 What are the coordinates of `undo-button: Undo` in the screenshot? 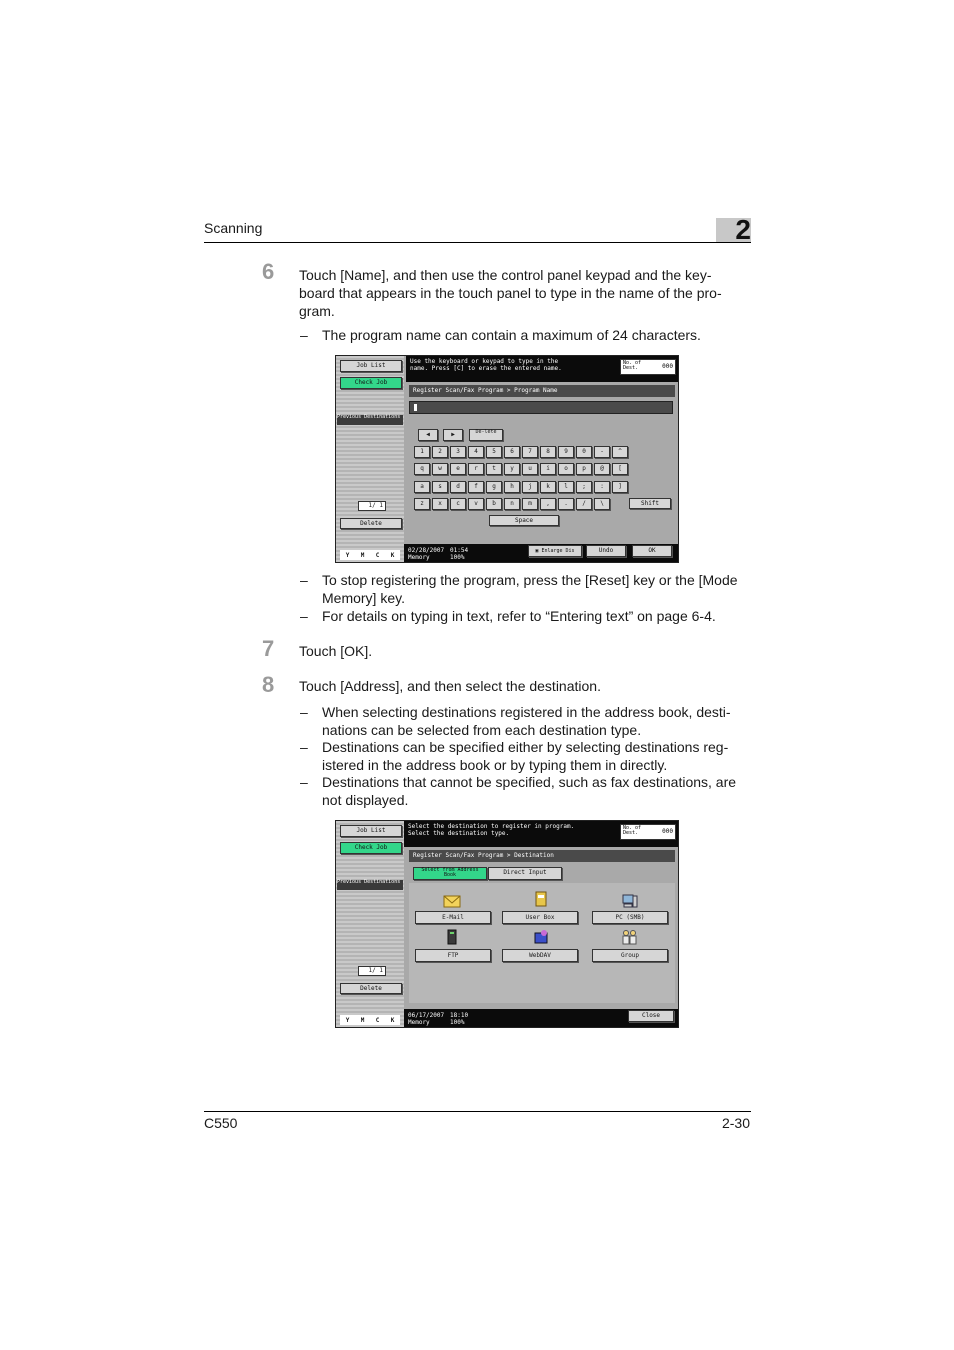 It's located at (606, 551).